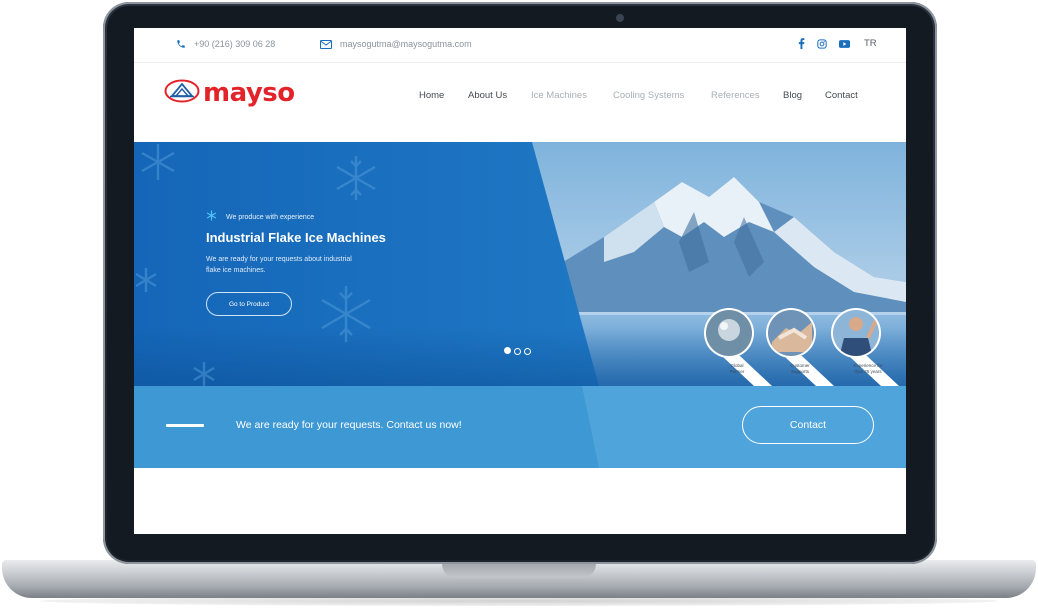 This screenshot has height=612, width=1038. Describe the element at coordinates (235, 44) in the screenshot. I see `phone-number: +90 (216) 309 06 28` at that location.